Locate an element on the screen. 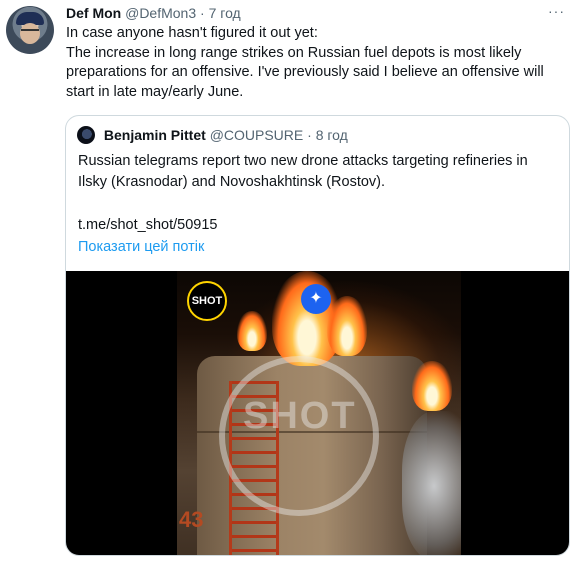 Image resolution: width=579 pixels, height=561 pixels. tweet-header: Def Mon @DefMon3 · 7 год is located at coordinates (302, 13).